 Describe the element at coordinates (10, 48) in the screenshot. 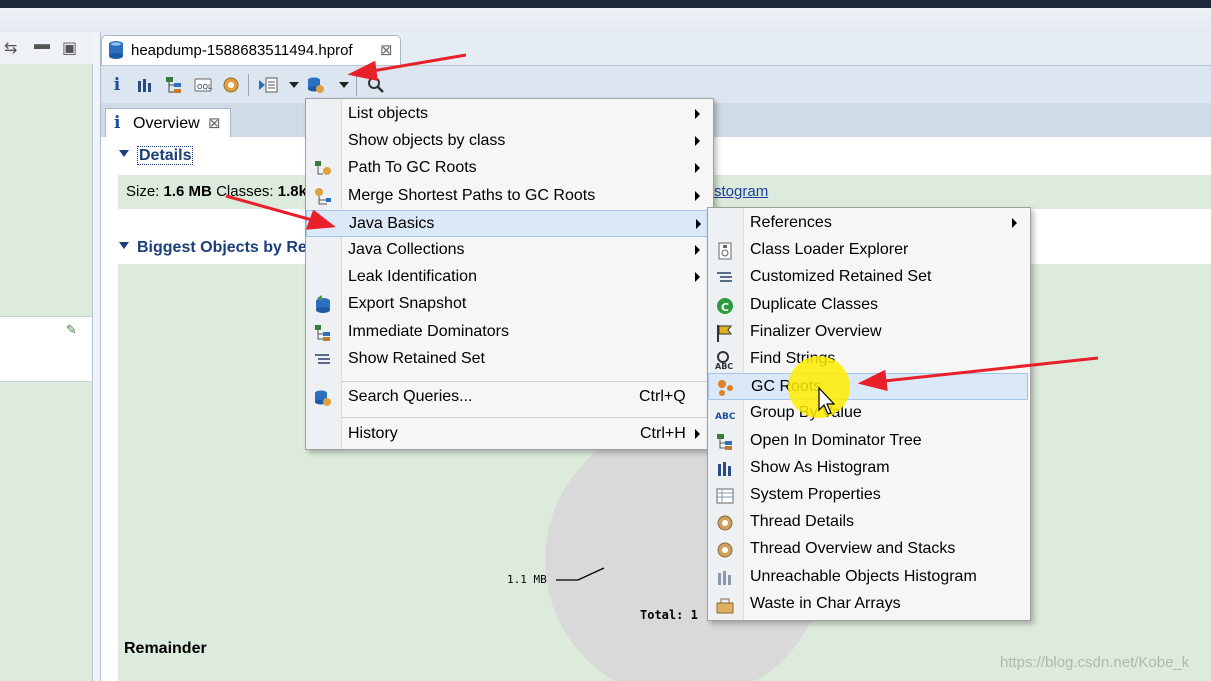

I see `link-editor-icon: ⇆` at that location.